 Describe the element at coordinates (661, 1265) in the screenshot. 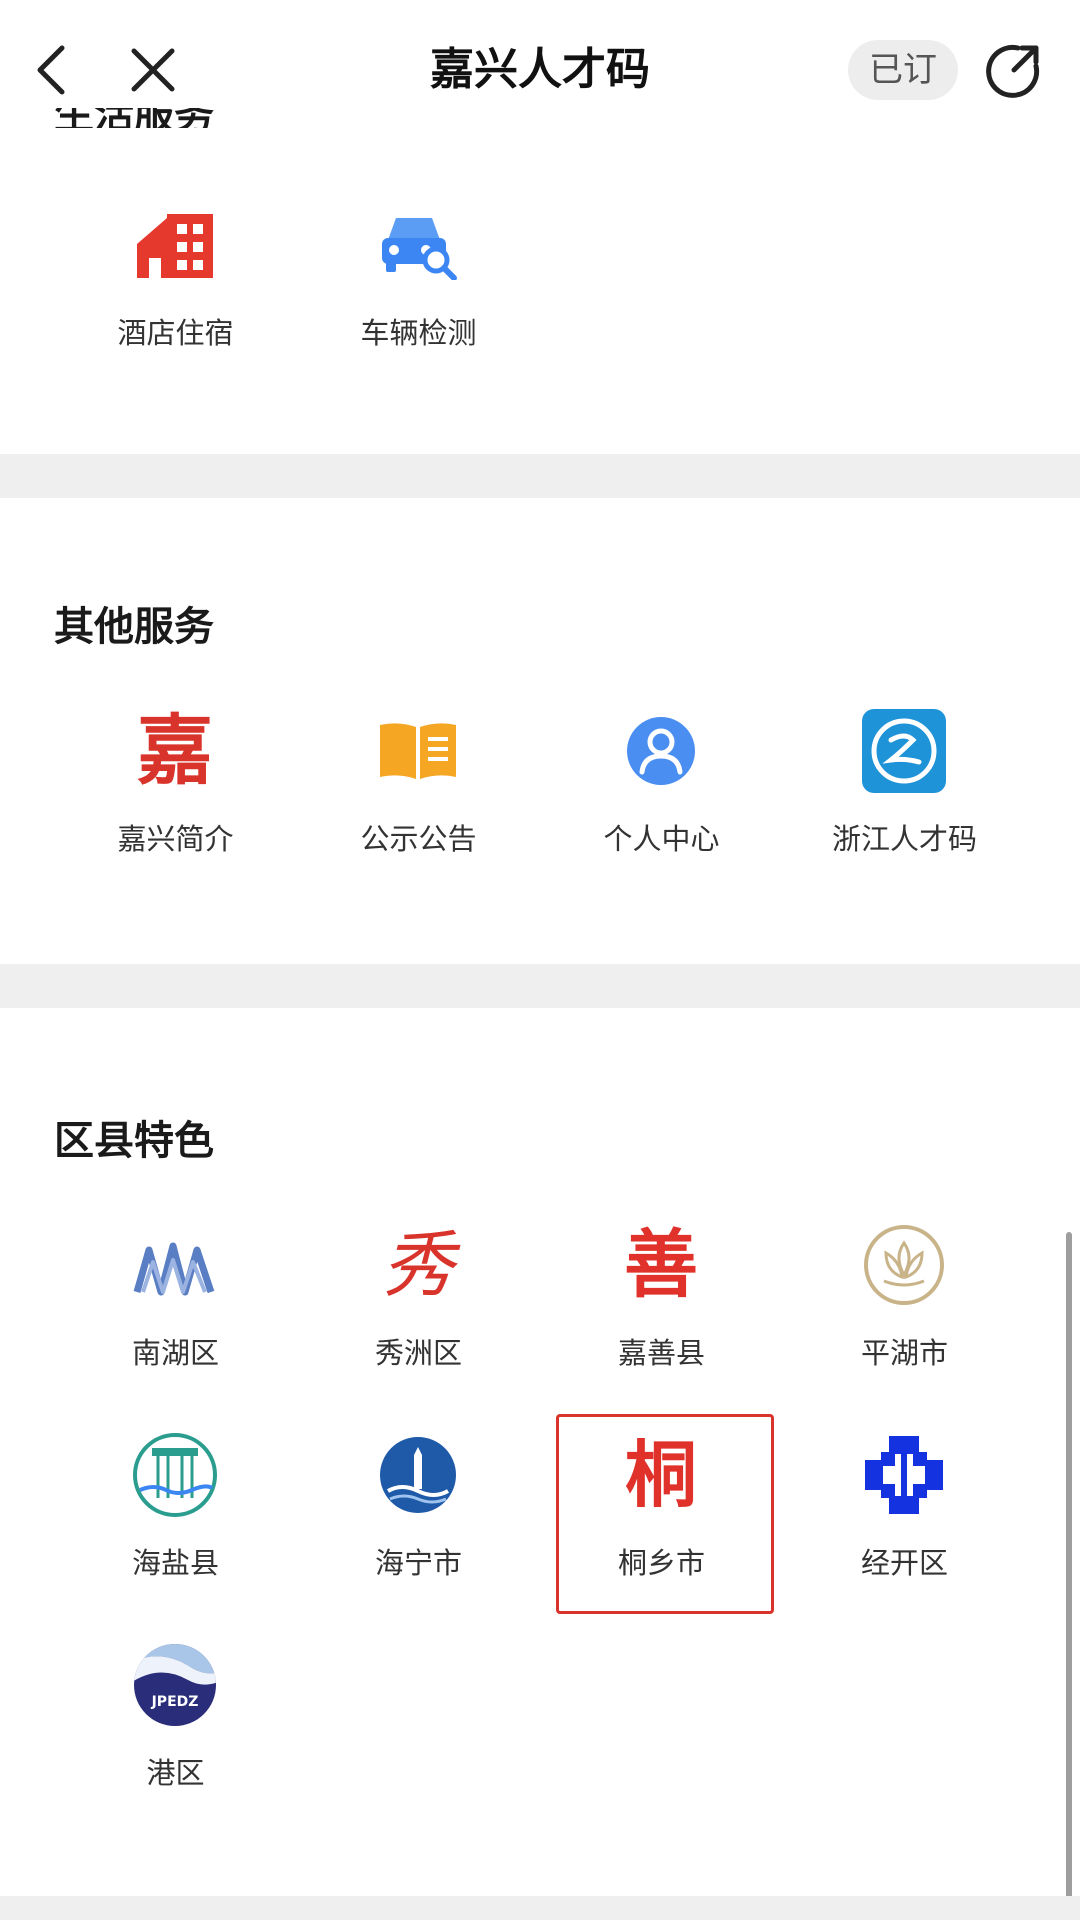

I see `jiashan-logo-icon: 善` at that location.